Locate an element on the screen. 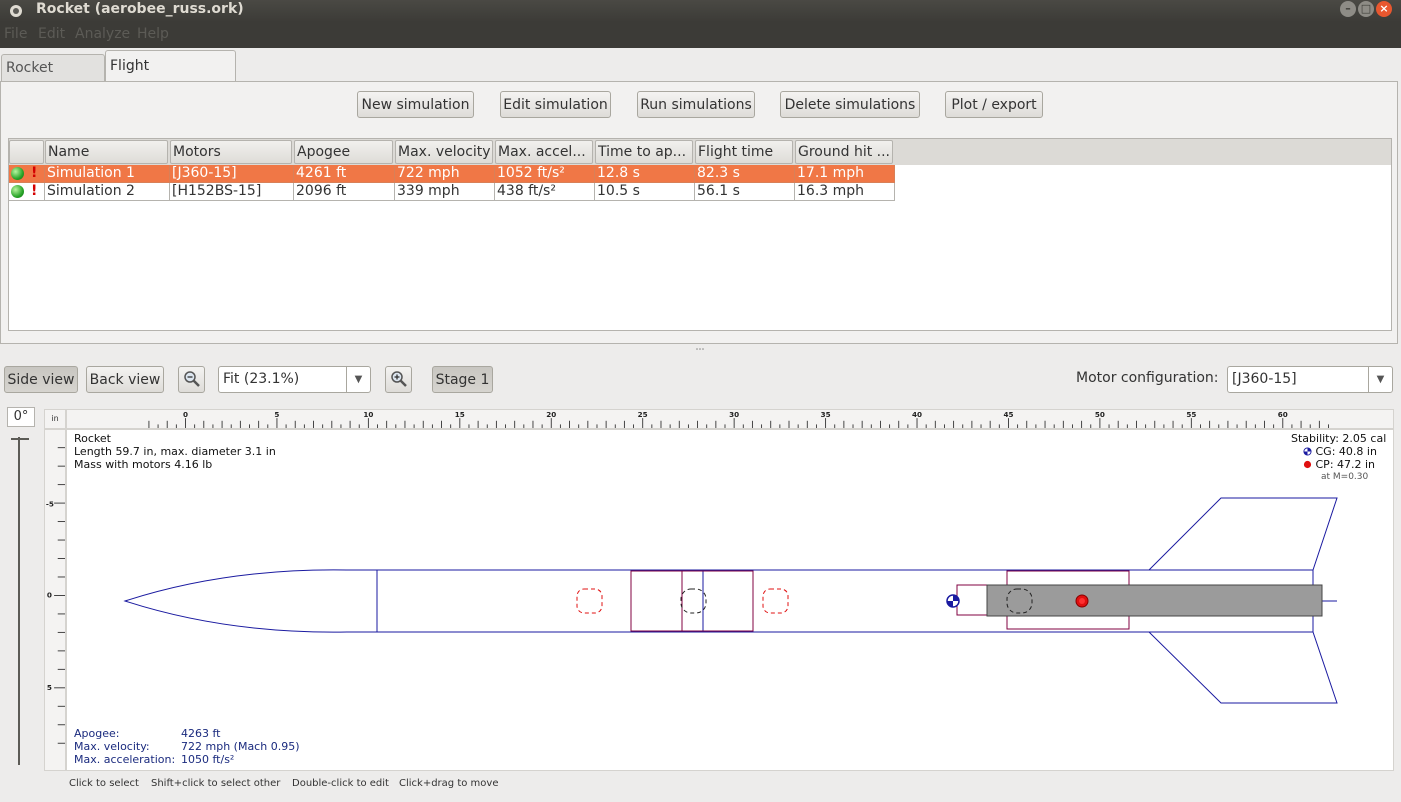 The image size is (1401, 802). tab-flight-simulations: Flight simulations is located at coordinates (170, 77).